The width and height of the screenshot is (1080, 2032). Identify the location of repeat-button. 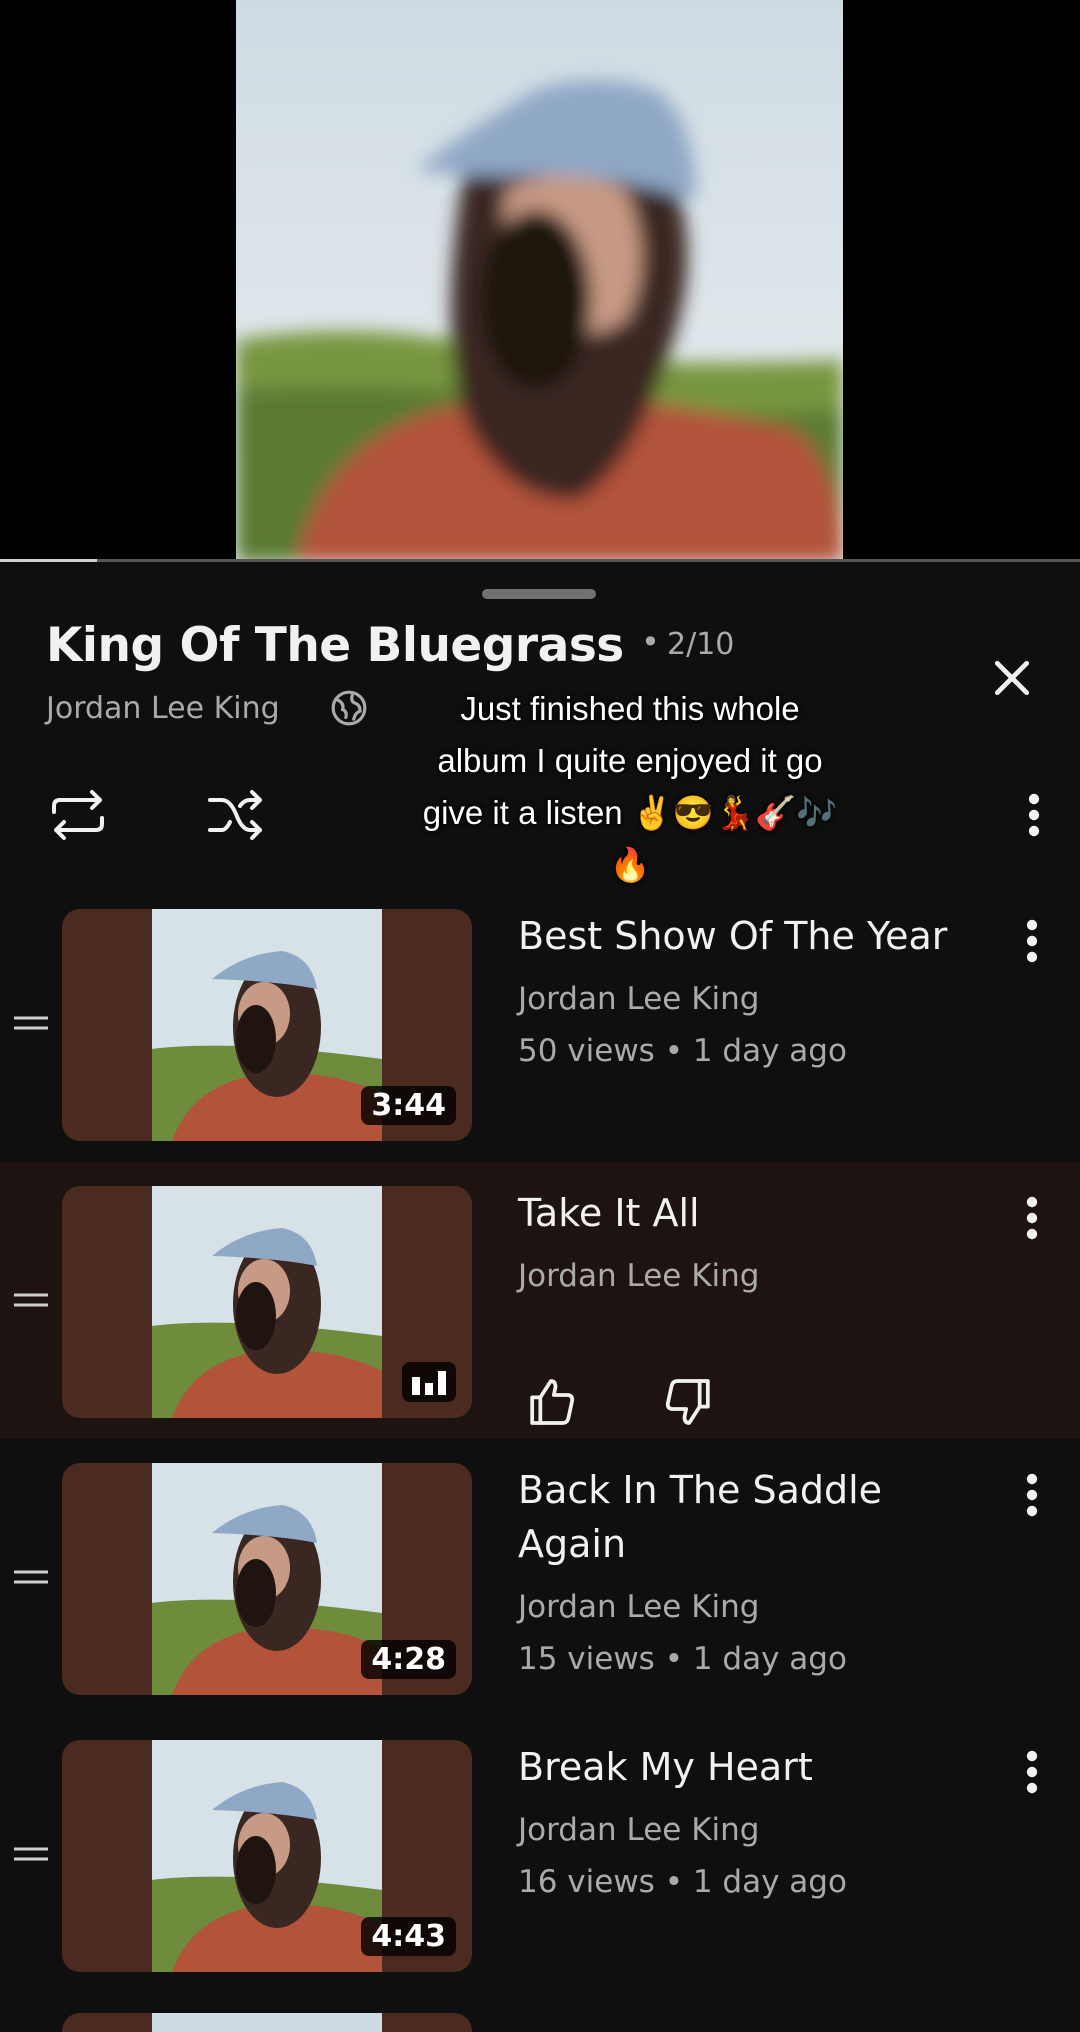
(78, 815).